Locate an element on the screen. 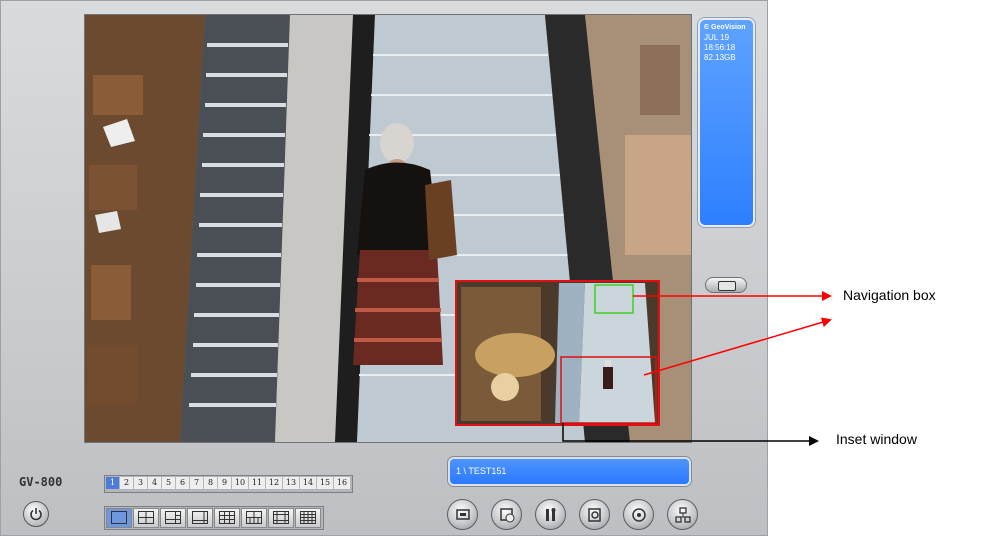 Image resolution: width=985 pixels, height=536 pixels. camera-tab-11: 11 is located at coordinates (257, 483).